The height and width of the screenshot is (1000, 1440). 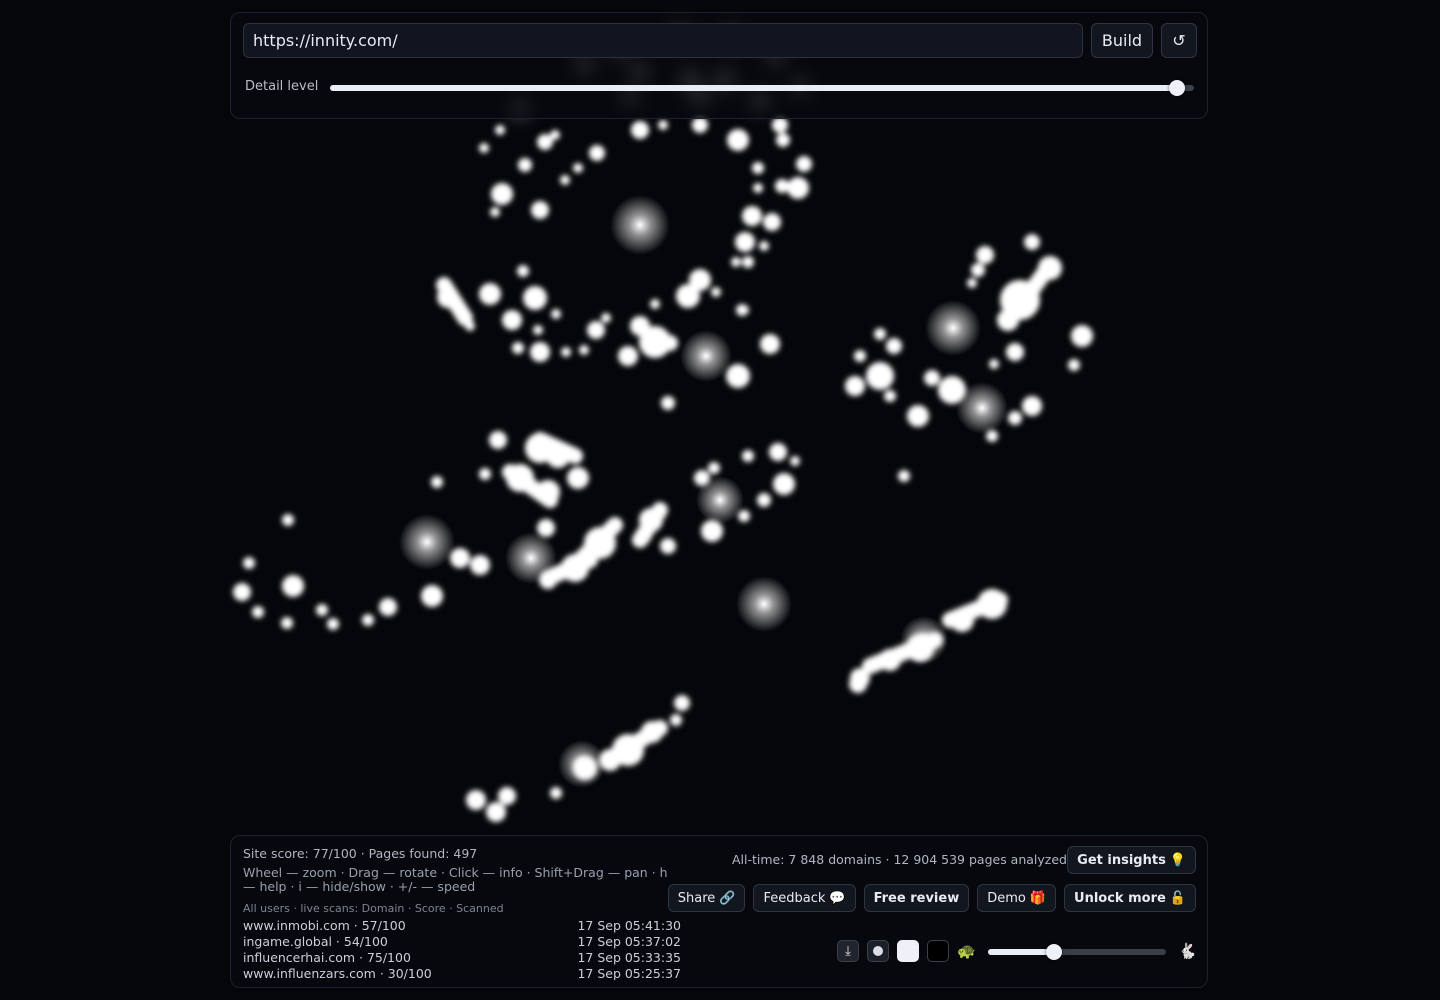 What do you see at coordinates (663, 40) in the screenshot?
I see `url-input` at bounding box center [663, 40].